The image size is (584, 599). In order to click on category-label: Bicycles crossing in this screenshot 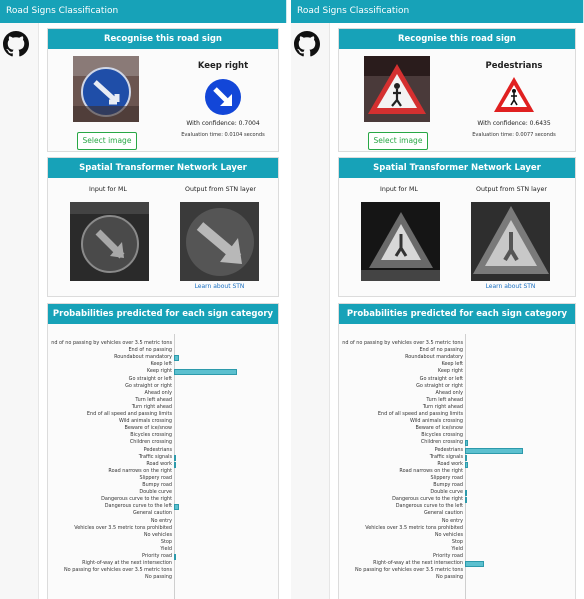, I will do `click(151, 435)`.